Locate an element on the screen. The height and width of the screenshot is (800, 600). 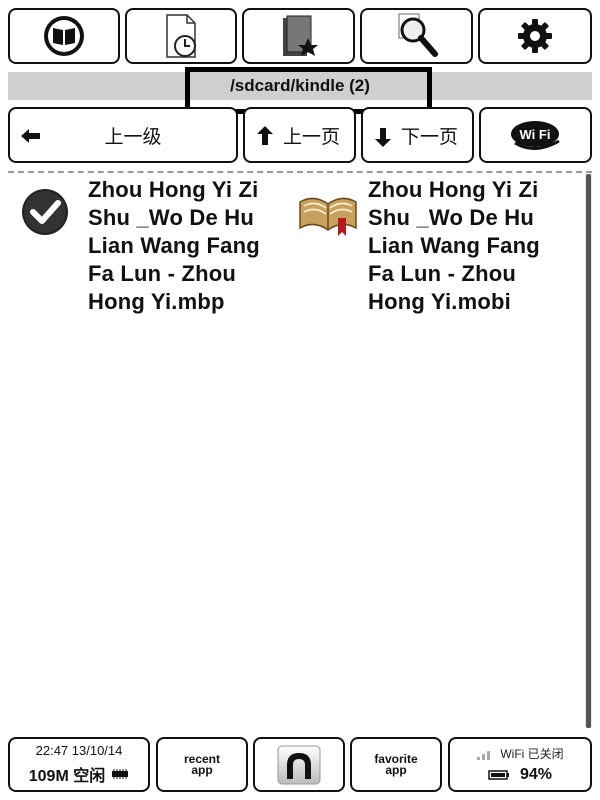
settings-button is located at coordinates (535, 36).